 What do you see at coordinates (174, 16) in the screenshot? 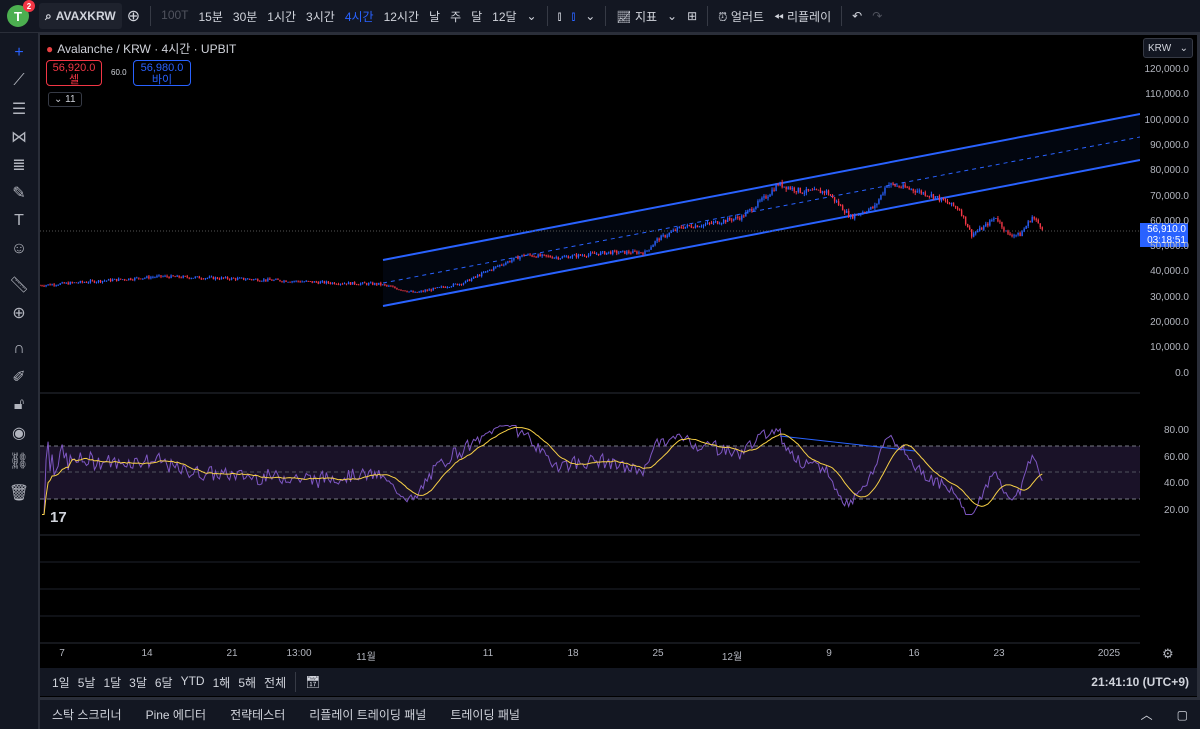
I see `interval-0: 100T` at bounding box center [174, 16].